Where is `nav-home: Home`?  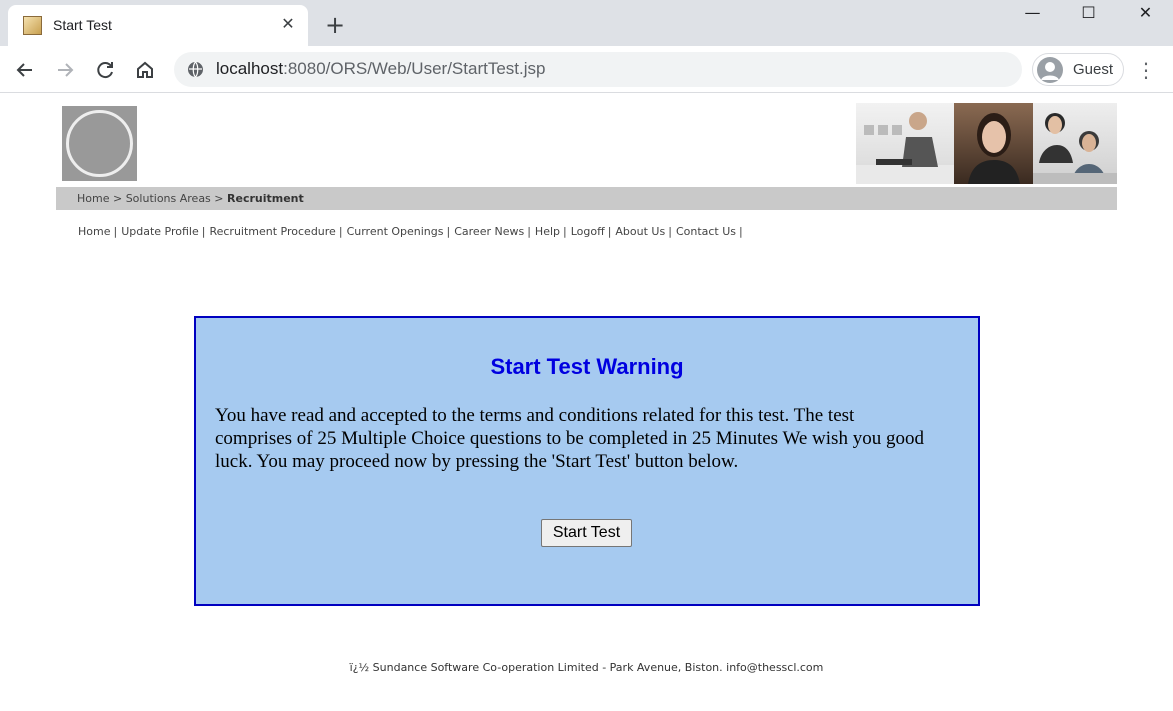
nav-home: Home is located at coordinates (94, 231).